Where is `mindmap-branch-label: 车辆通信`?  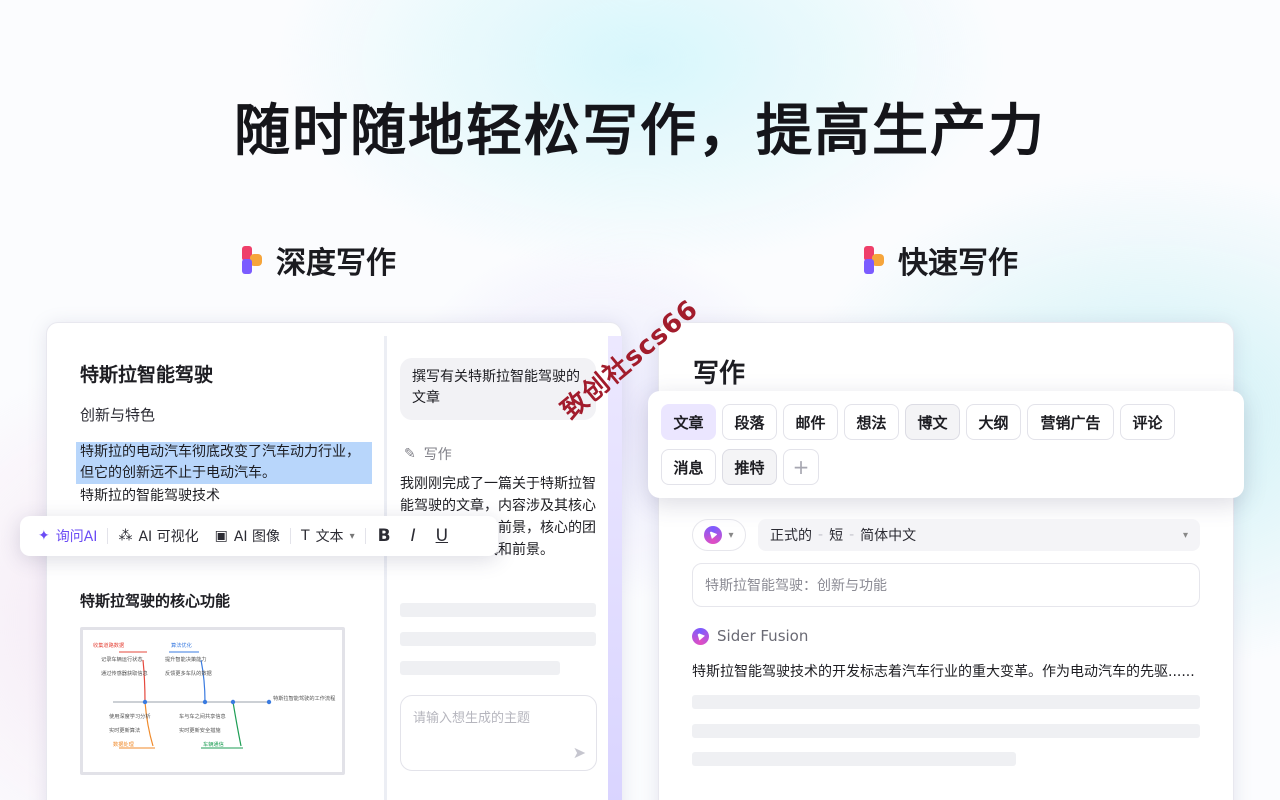
mindmap-branch-label: 车辆通信 is located at coordinates (213, 744).